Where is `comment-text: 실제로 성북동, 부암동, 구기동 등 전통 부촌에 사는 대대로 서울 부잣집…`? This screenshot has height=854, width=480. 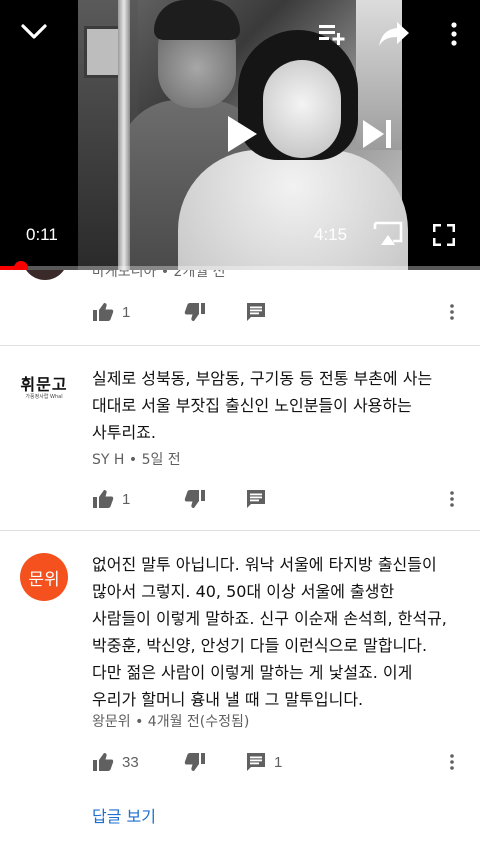
comment-text: 실제로 성북동, 부암동, 구기동 등 전통 부촌에 사는 대대로 서울 부잣집… is located at coordinates (262, 405).